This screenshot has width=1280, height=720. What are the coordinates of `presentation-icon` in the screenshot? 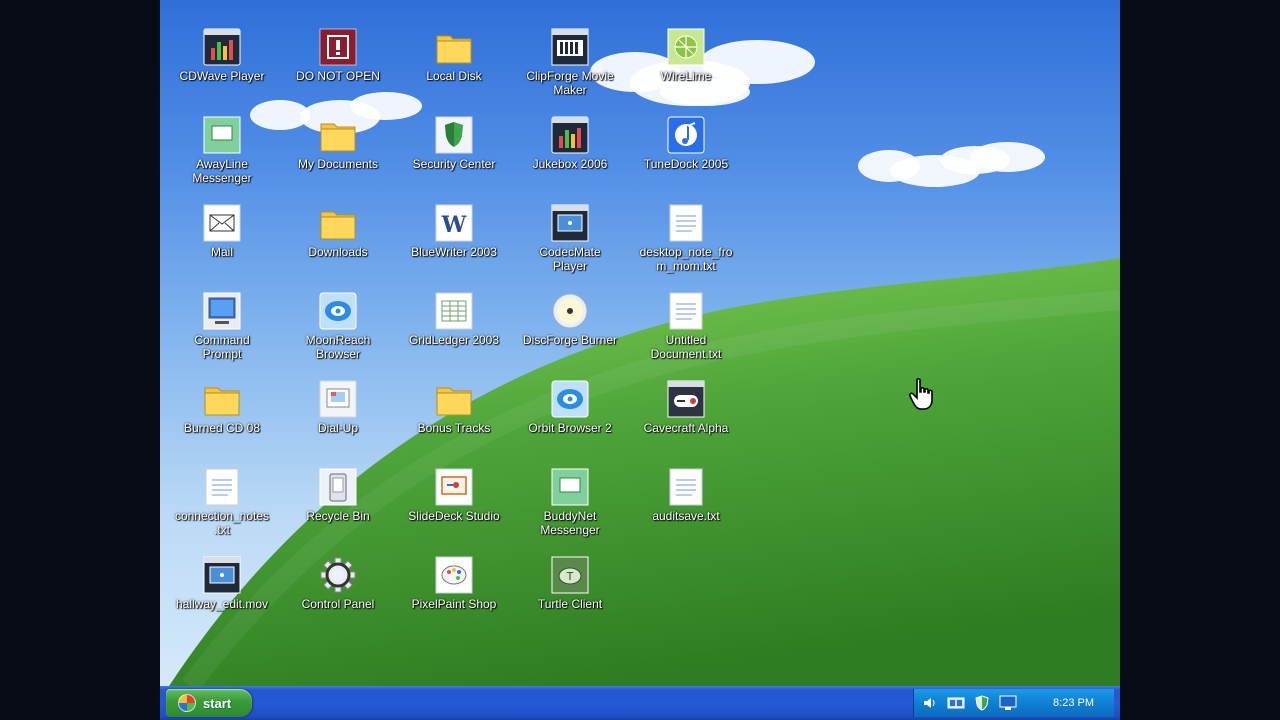 It's located at (454, 487).